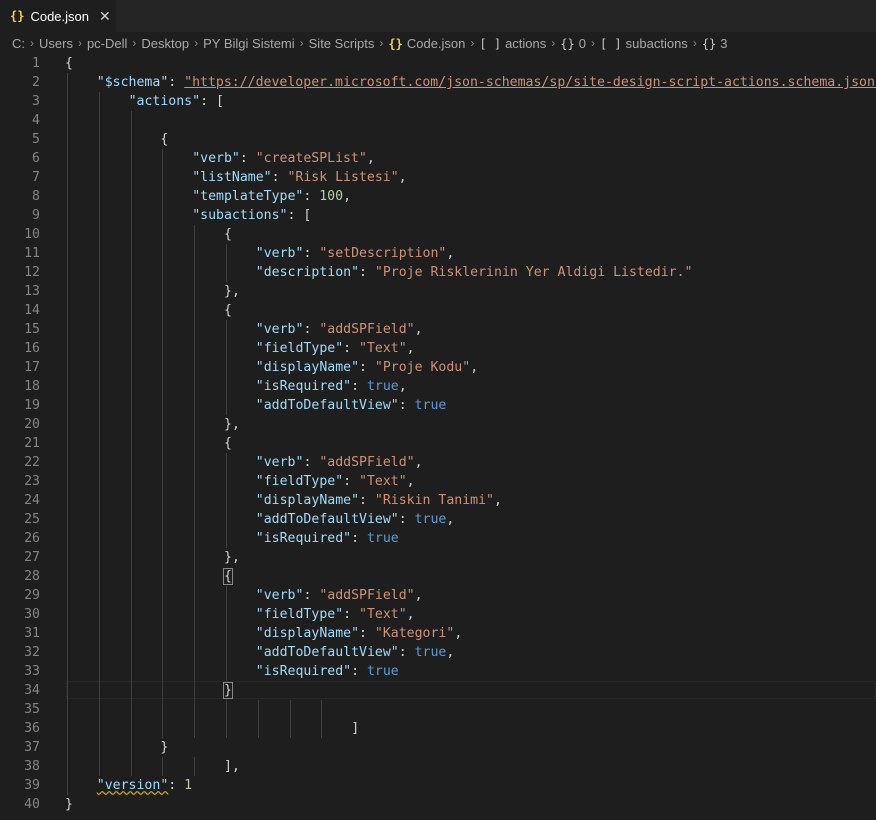 The height and width of the screenshot is (820, 876). What do you see at coordinates (331, 196) in the screenshot?
I see `code-token: 100` at bounding box center [331, 196].